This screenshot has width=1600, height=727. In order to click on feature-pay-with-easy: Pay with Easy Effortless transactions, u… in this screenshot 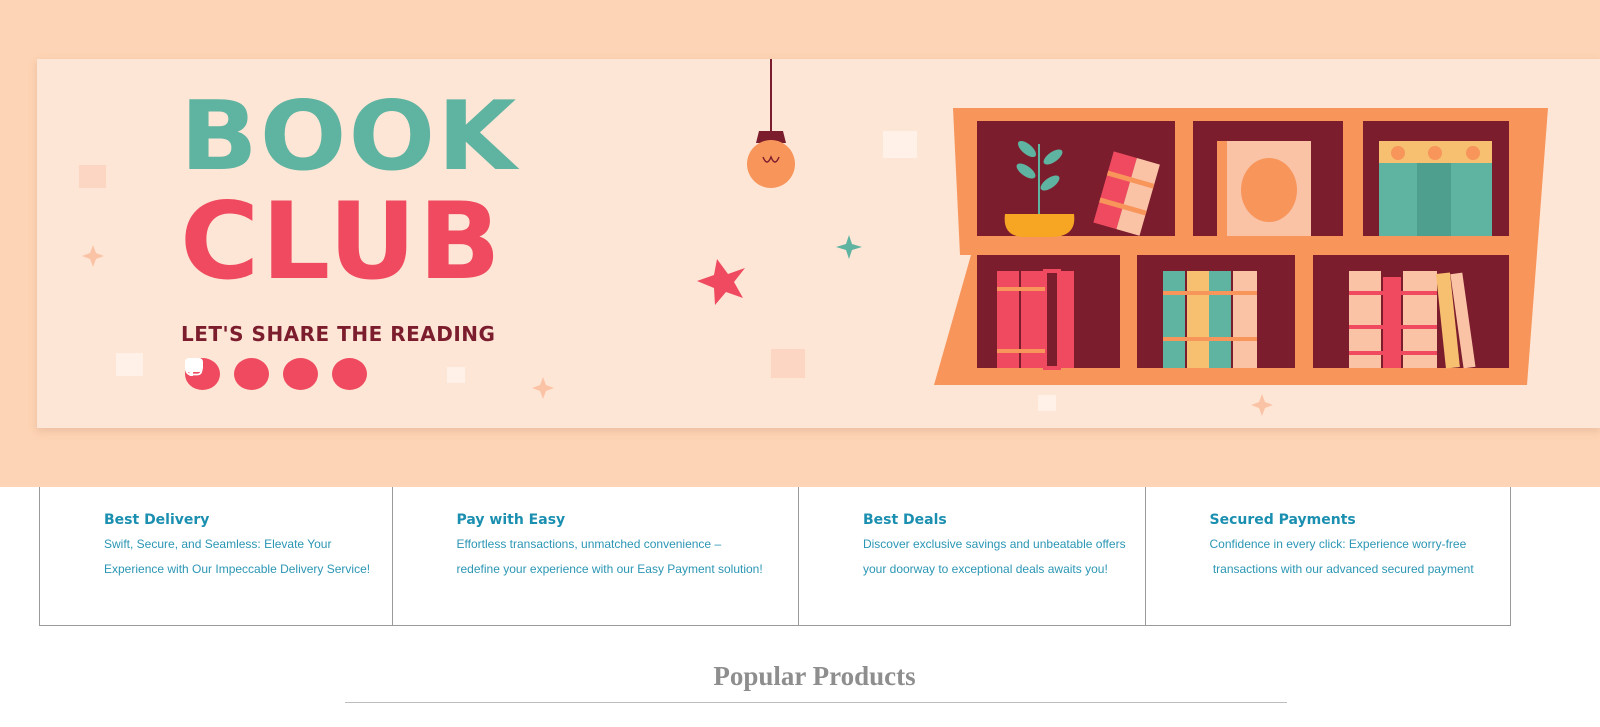, I will do `click(596, 556)`.